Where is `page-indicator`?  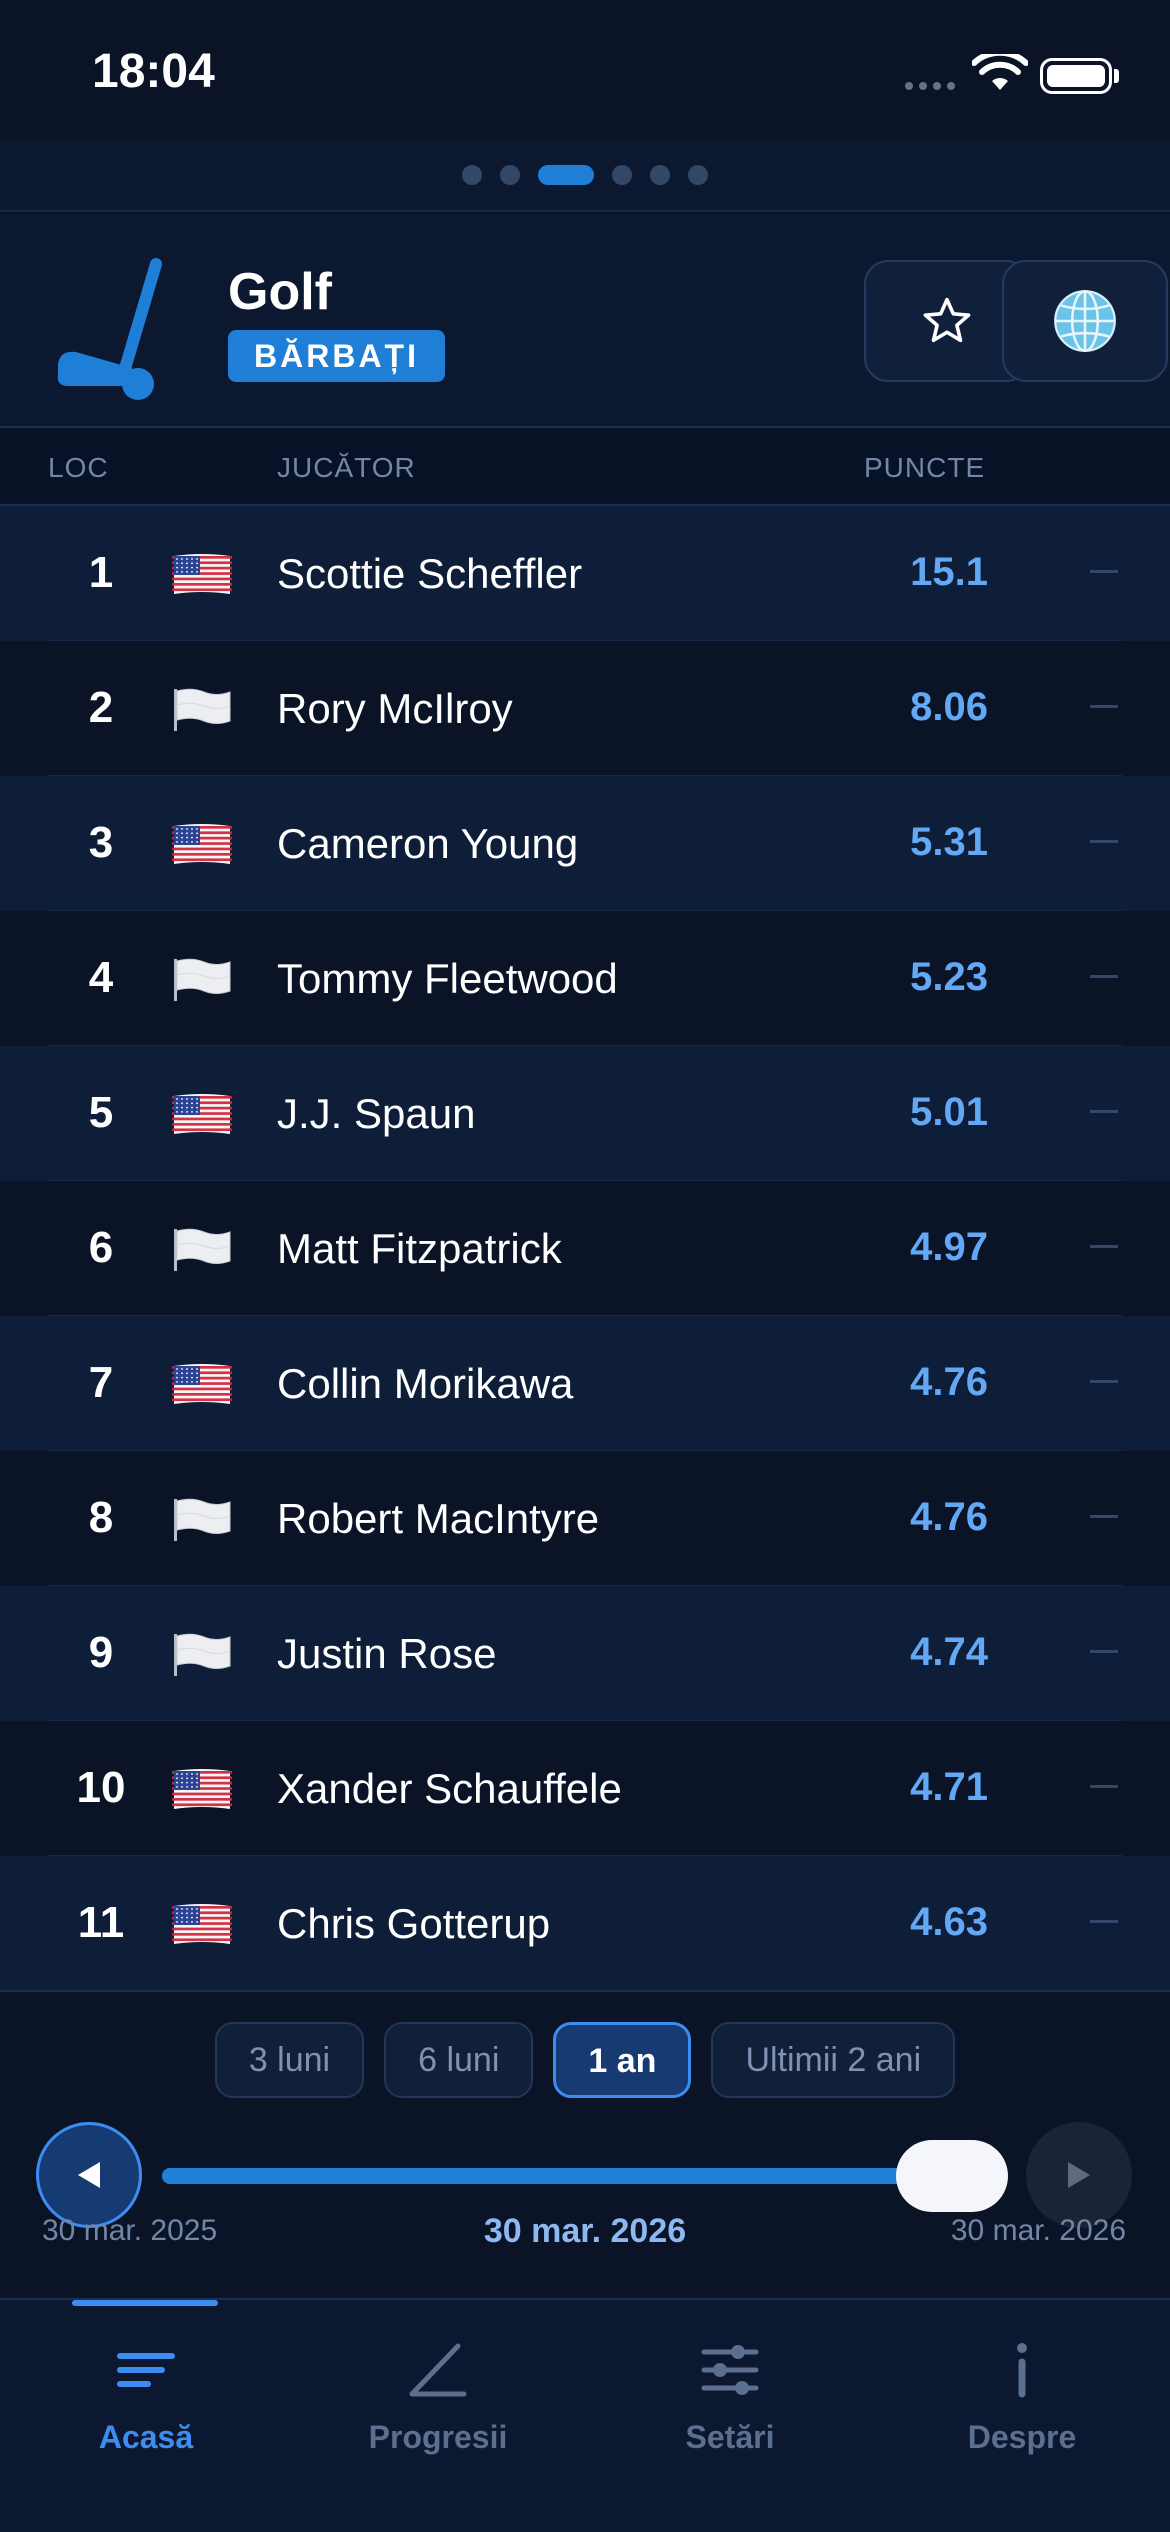 page-indicator is located at coordinates (585, 176).